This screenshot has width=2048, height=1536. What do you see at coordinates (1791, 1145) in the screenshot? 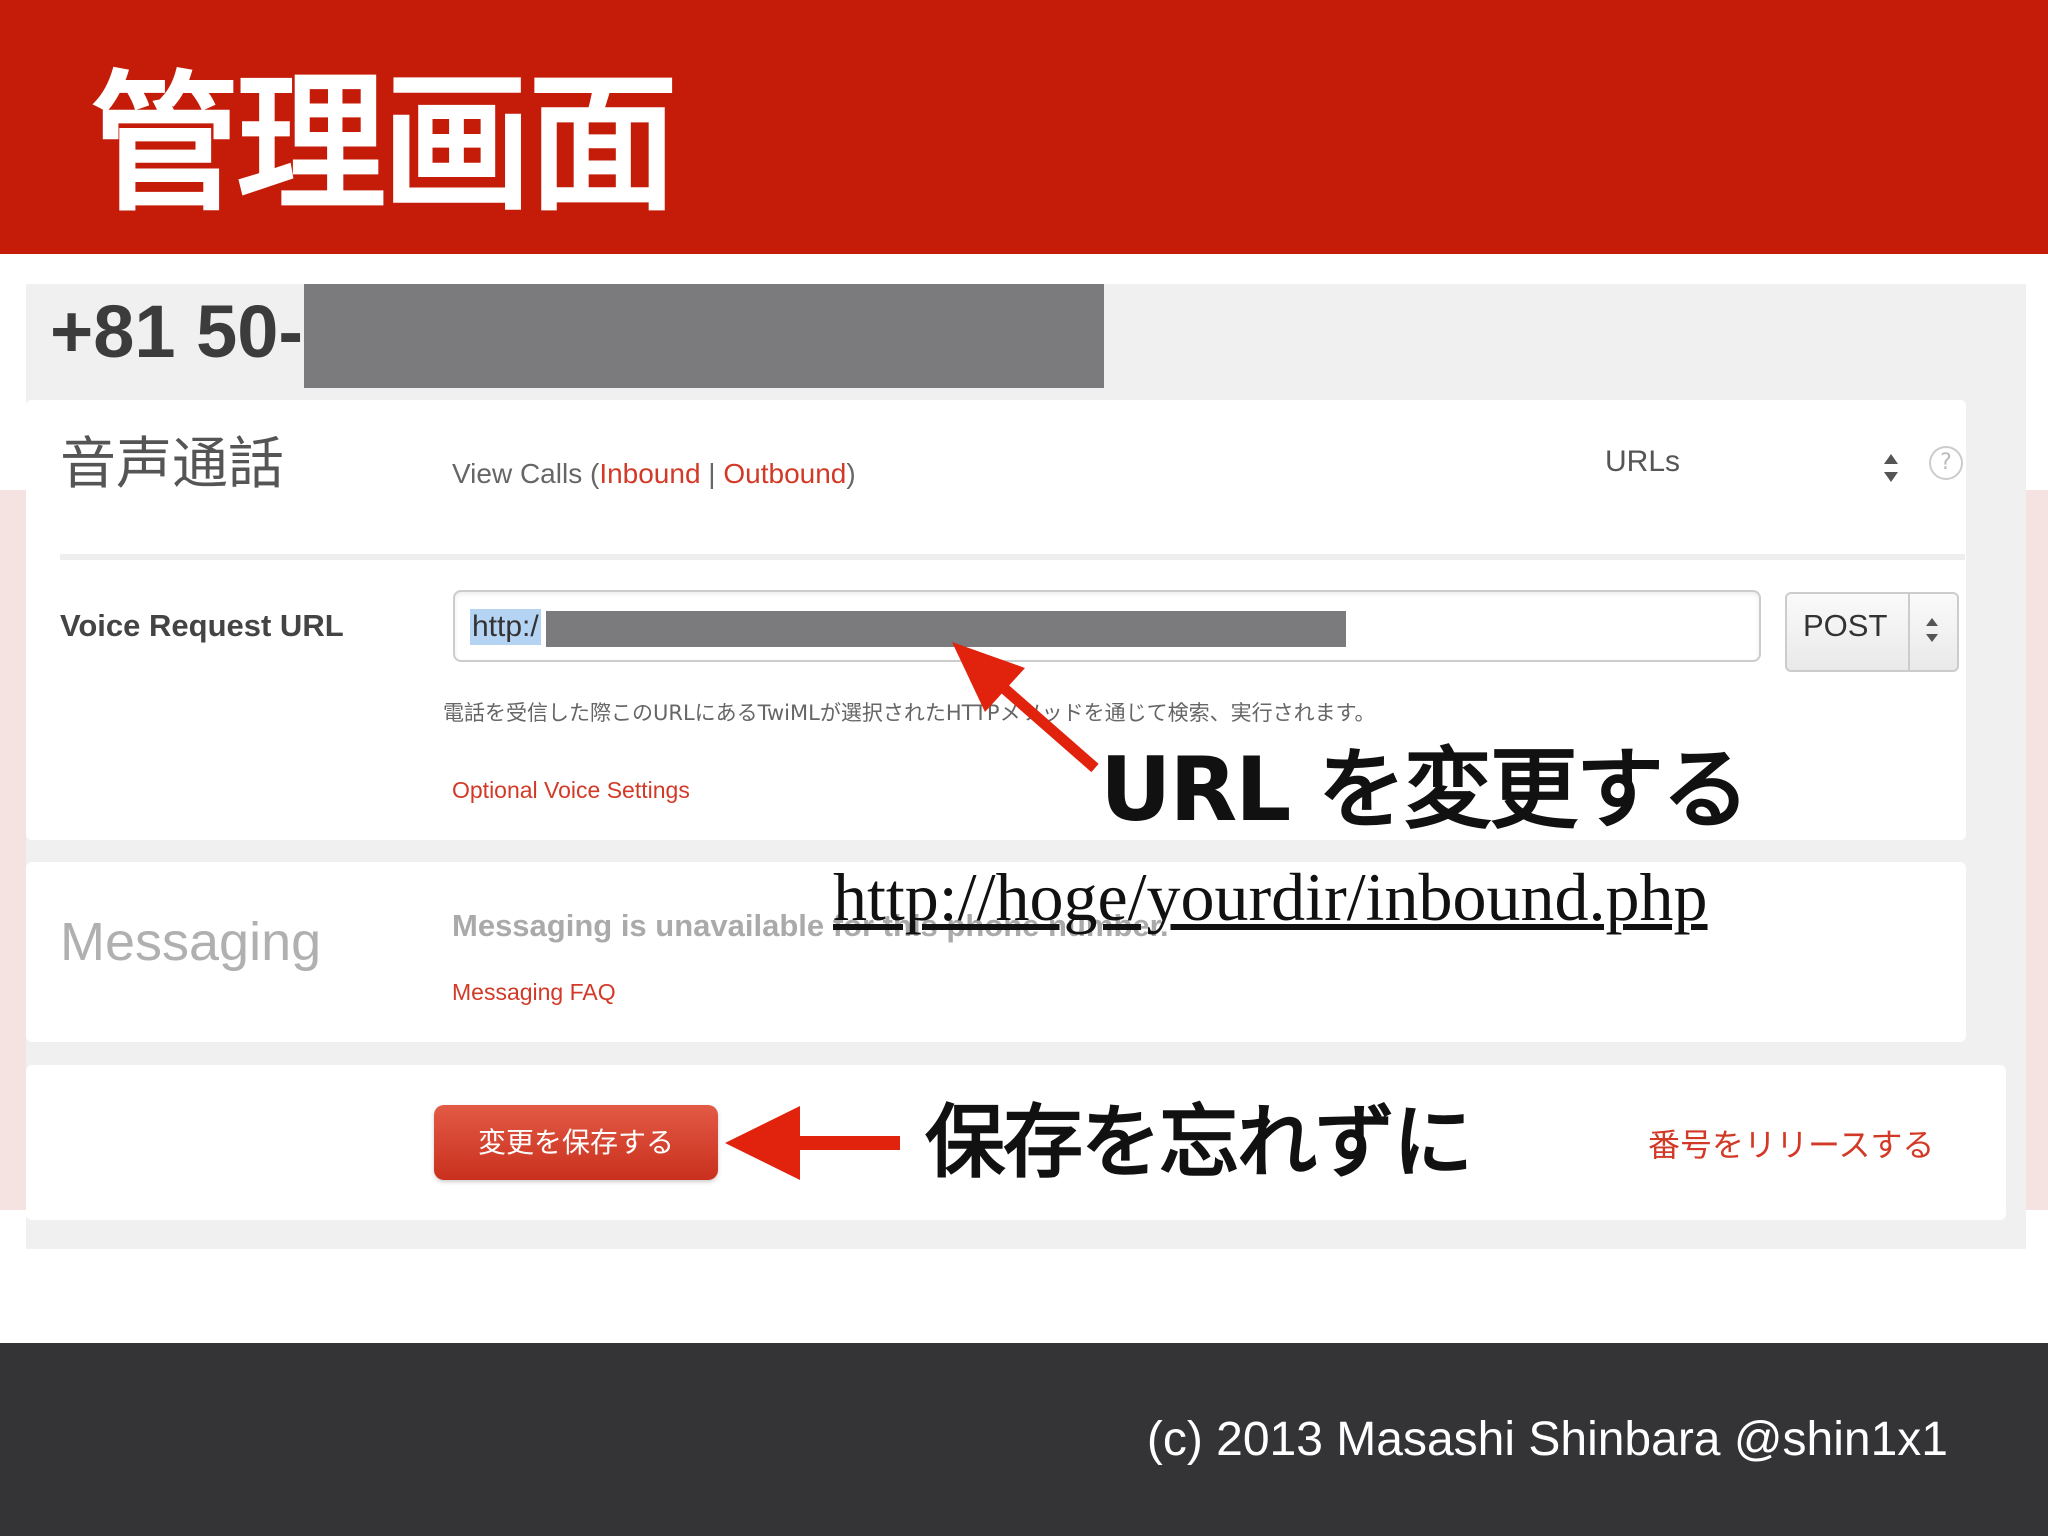
I see `release-number-link: 番号をリリースする` at bounding box center [1791, 1145].